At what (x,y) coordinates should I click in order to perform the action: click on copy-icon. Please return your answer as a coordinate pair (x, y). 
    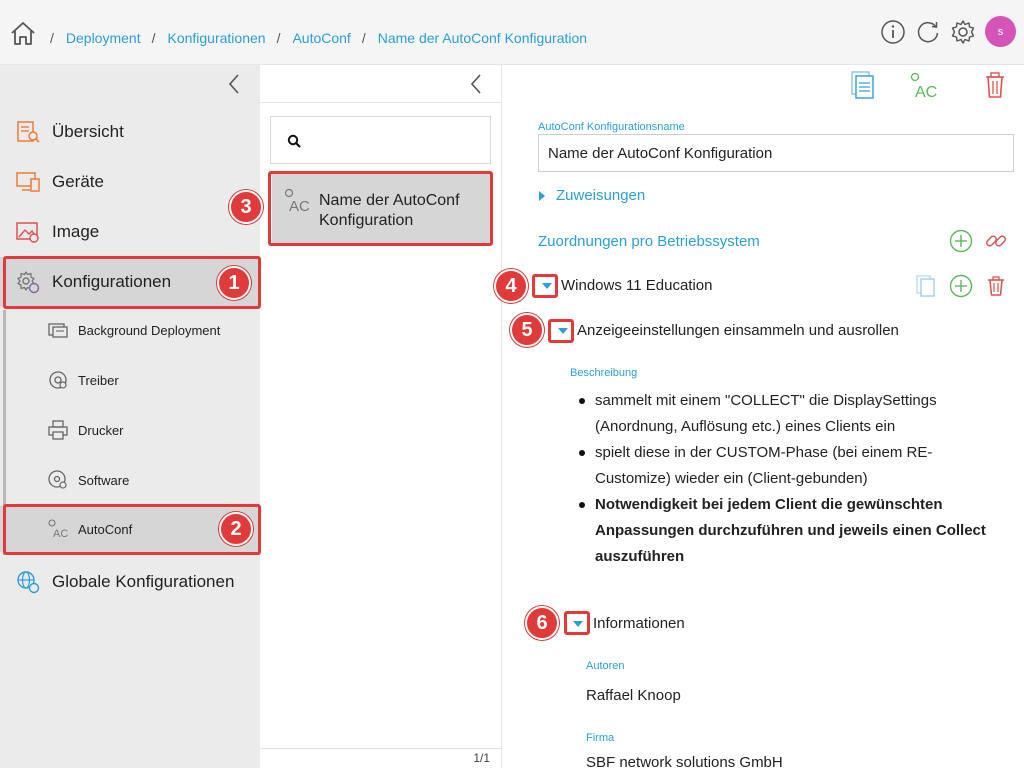
    Looking at the image, I should click on (926, 286).